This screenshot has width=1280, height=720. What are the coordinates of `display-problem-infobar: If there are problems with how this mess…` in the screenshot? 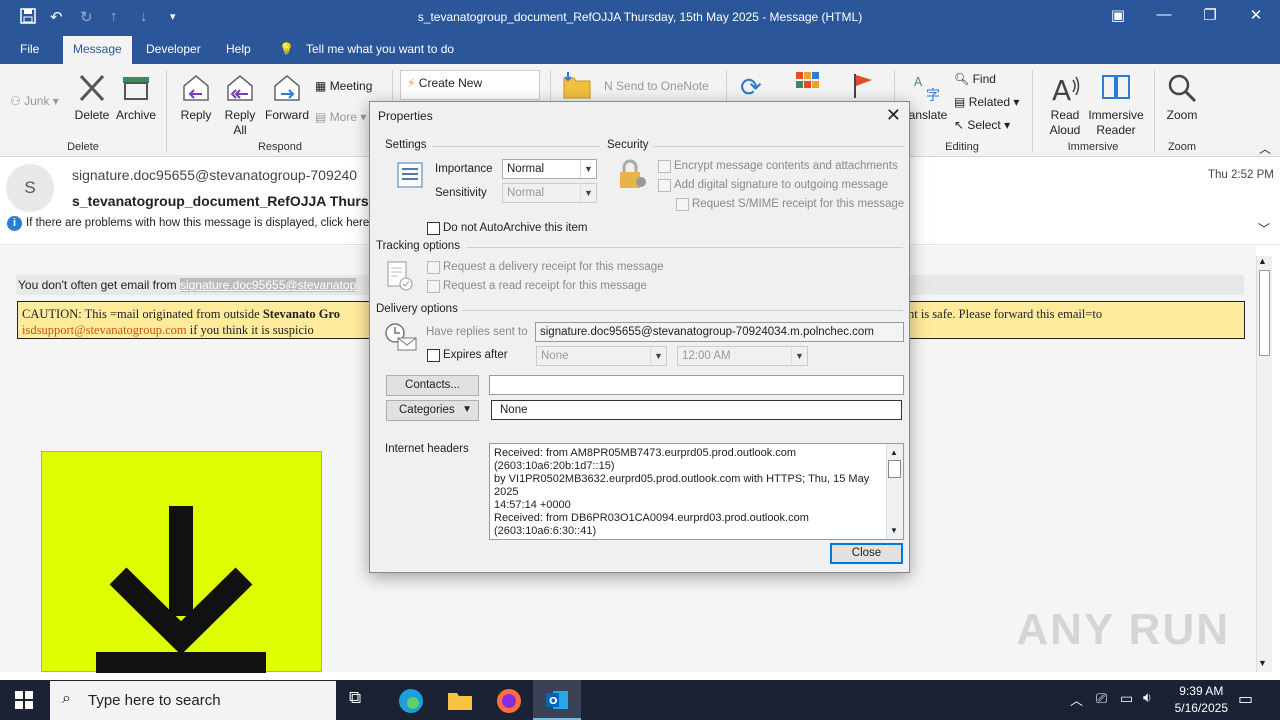 It's located at (197, 223).